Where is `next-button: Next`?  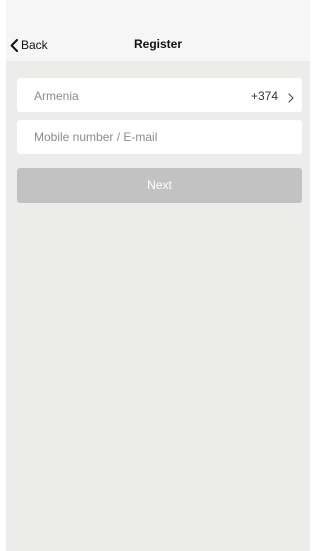 next-button: Next is located at coordinates (159, 185).